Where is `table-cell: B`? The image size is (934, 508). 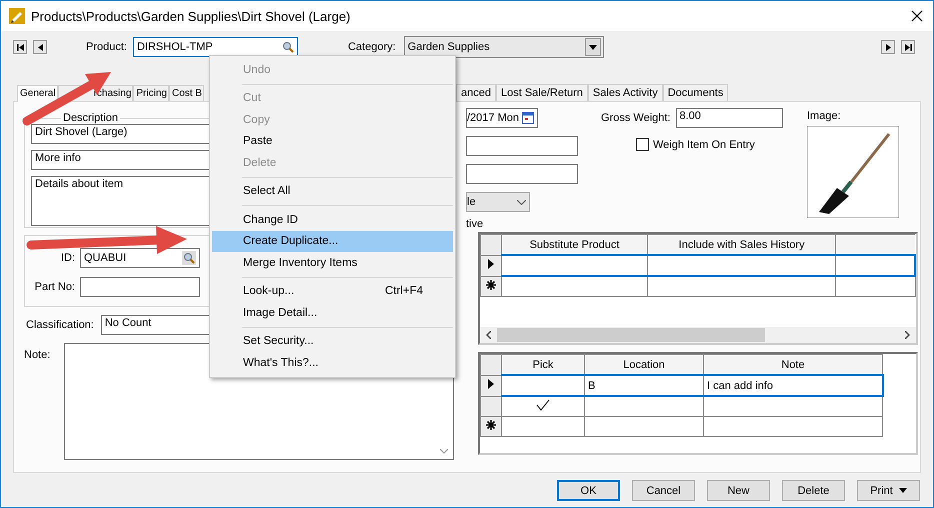 table-cell: B is located at coordinates (592, 386).